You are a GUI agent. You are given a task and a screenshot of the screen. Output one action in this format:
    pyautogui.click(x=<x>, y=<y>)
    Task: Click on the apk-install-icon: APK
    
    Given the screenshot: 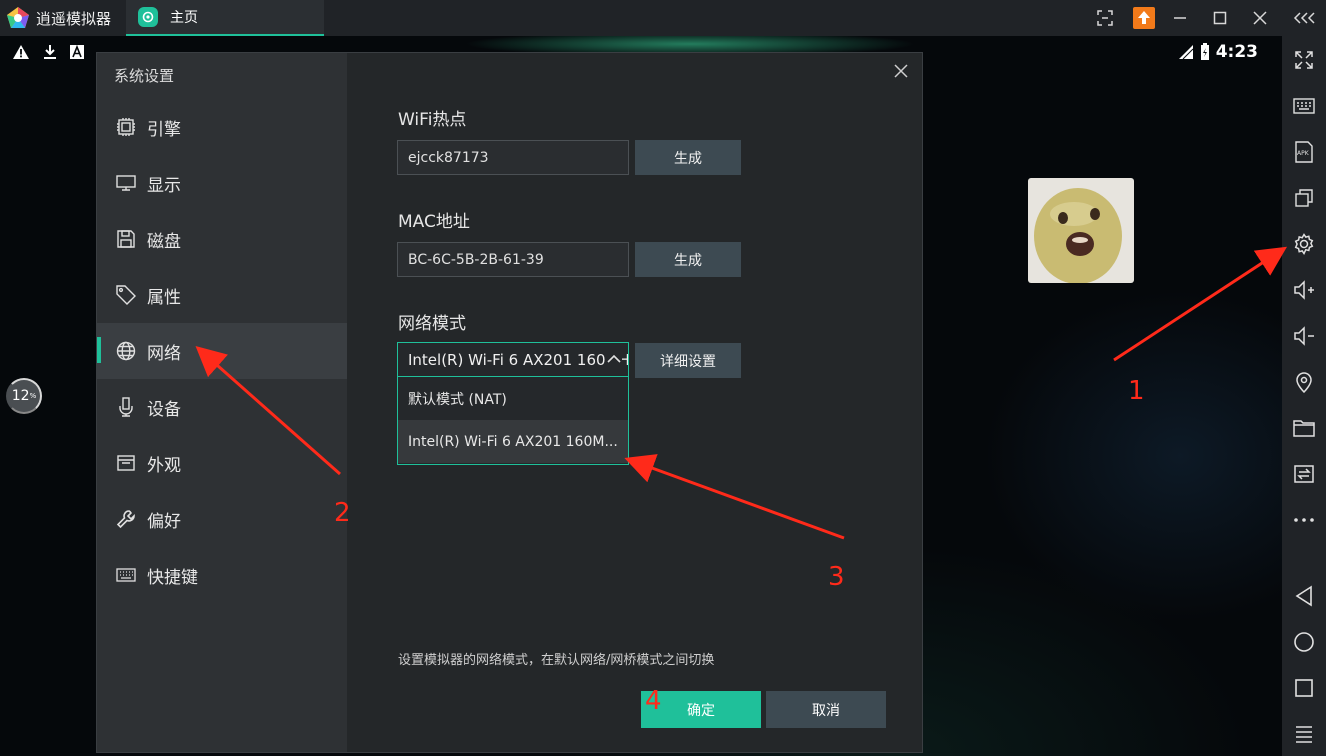 What is the action you would take?
    pyautogui.click(x=1304, y=152)
    